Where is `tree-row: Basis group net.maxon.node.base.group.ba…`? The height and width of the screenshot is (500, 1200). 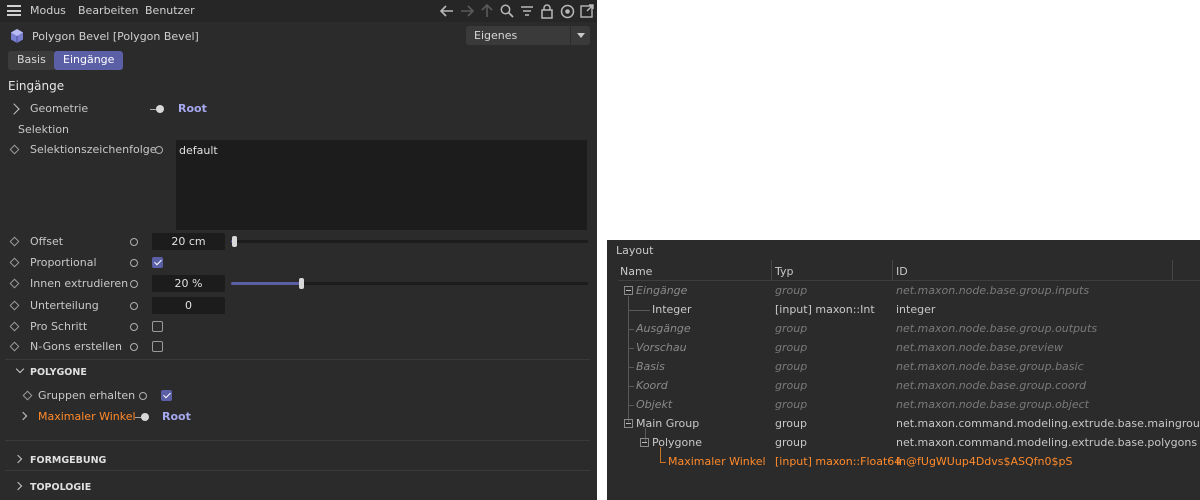
tree-row: Basis group net.maxon.node.base.group.ba… is located at coordinates (903, 366).